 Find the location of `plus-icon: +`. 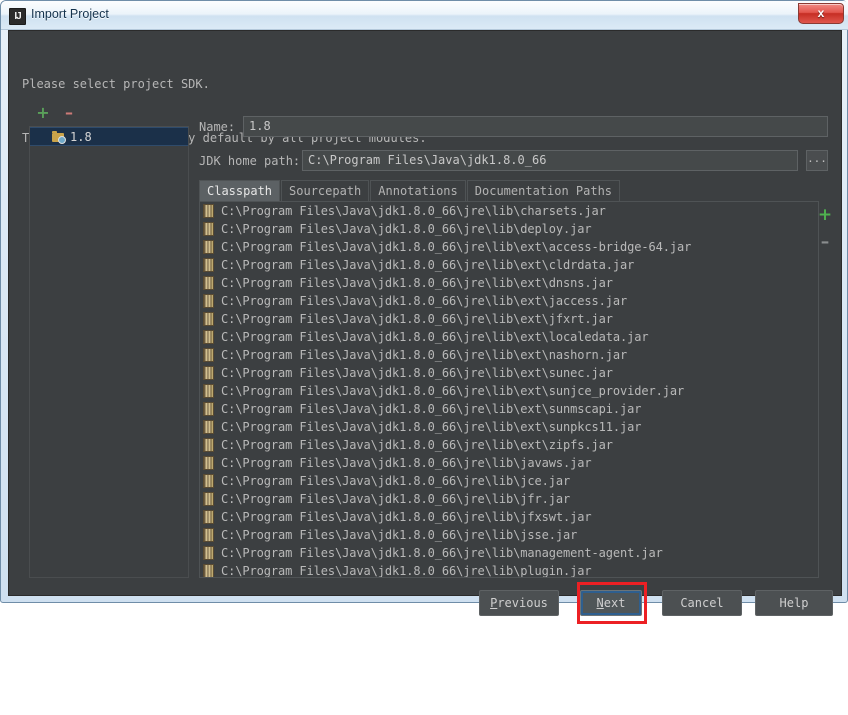

plus-icon: + is located at coordinates (43, 112).